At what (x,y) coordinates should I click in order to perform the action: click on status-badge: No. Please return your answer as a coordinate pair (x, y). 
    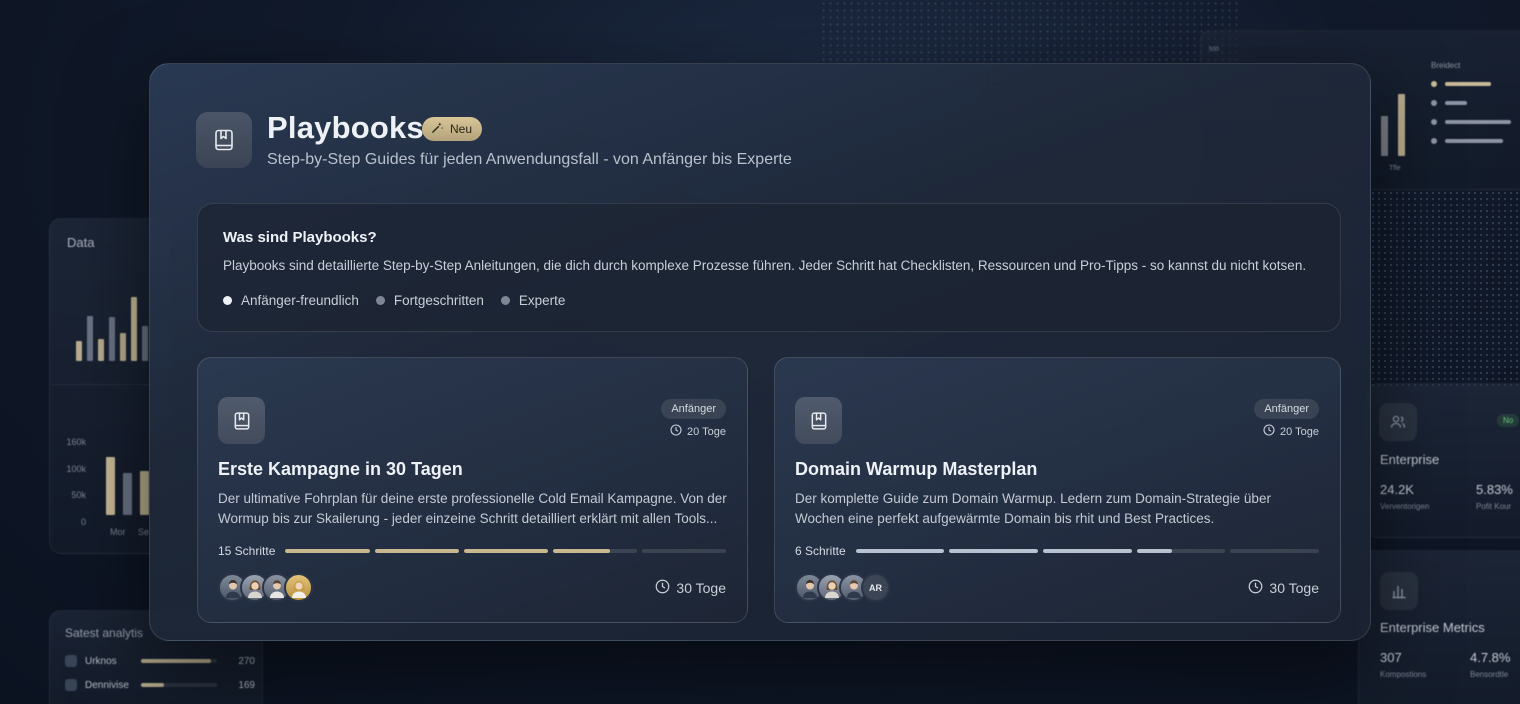
    Looking at the image, I should click on (1508, 420).